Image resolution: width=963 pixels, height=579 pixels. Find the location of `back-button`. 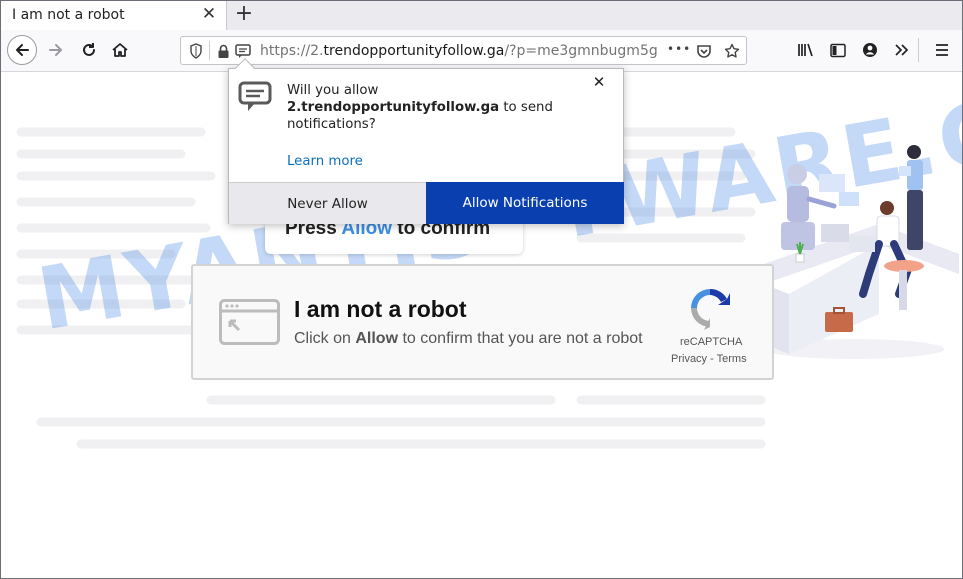

back-button is located at coordinates (22, 50).